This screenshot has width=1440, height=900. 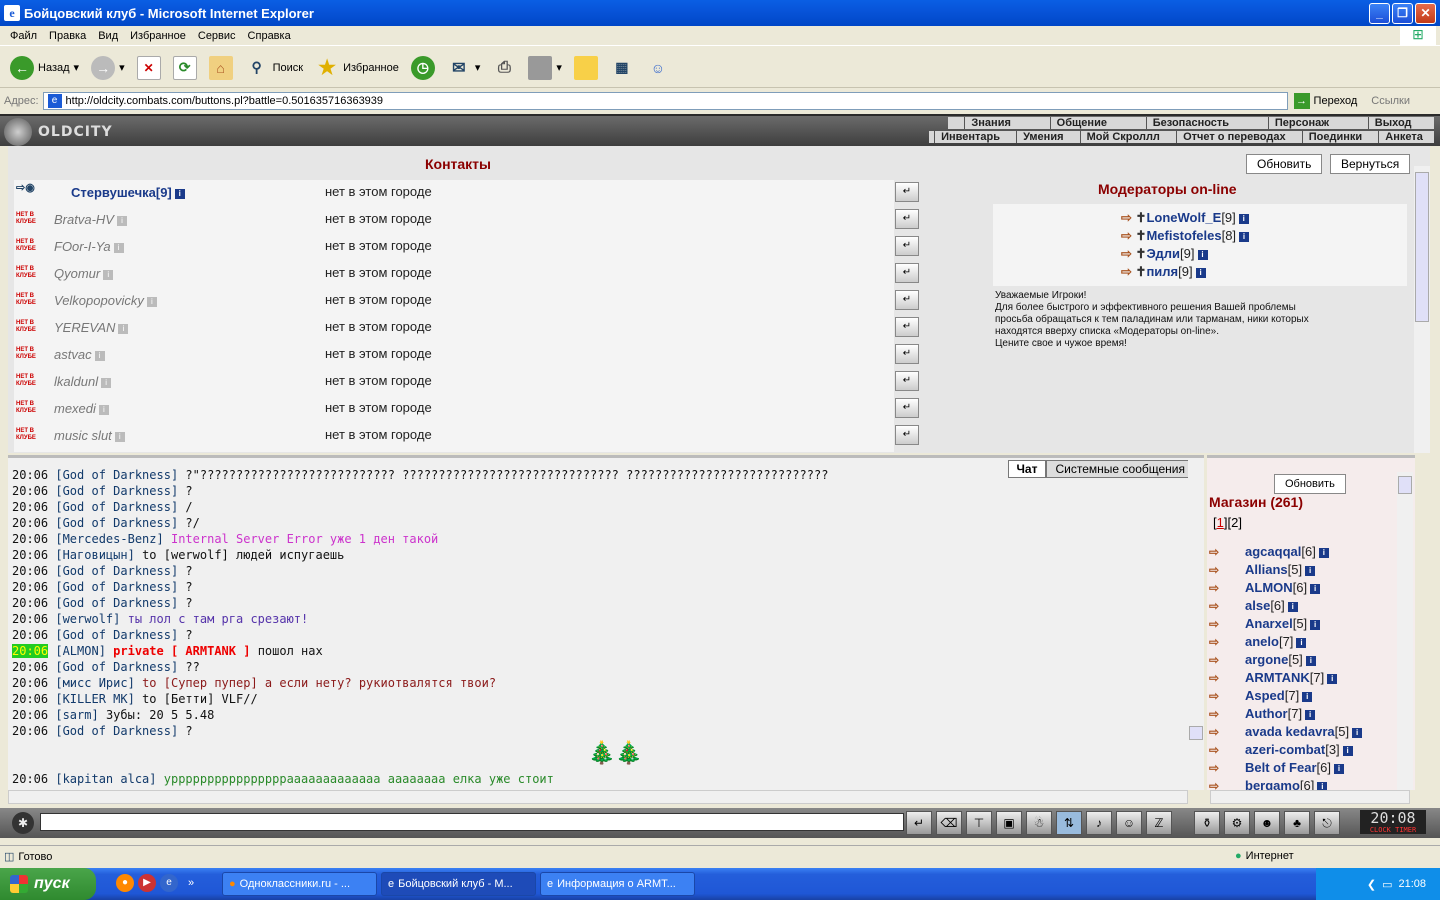 What do you see at coordinates (221, 68) in the screenshot?
I see `home-button: ⌂` at bounding box center [221, 68].